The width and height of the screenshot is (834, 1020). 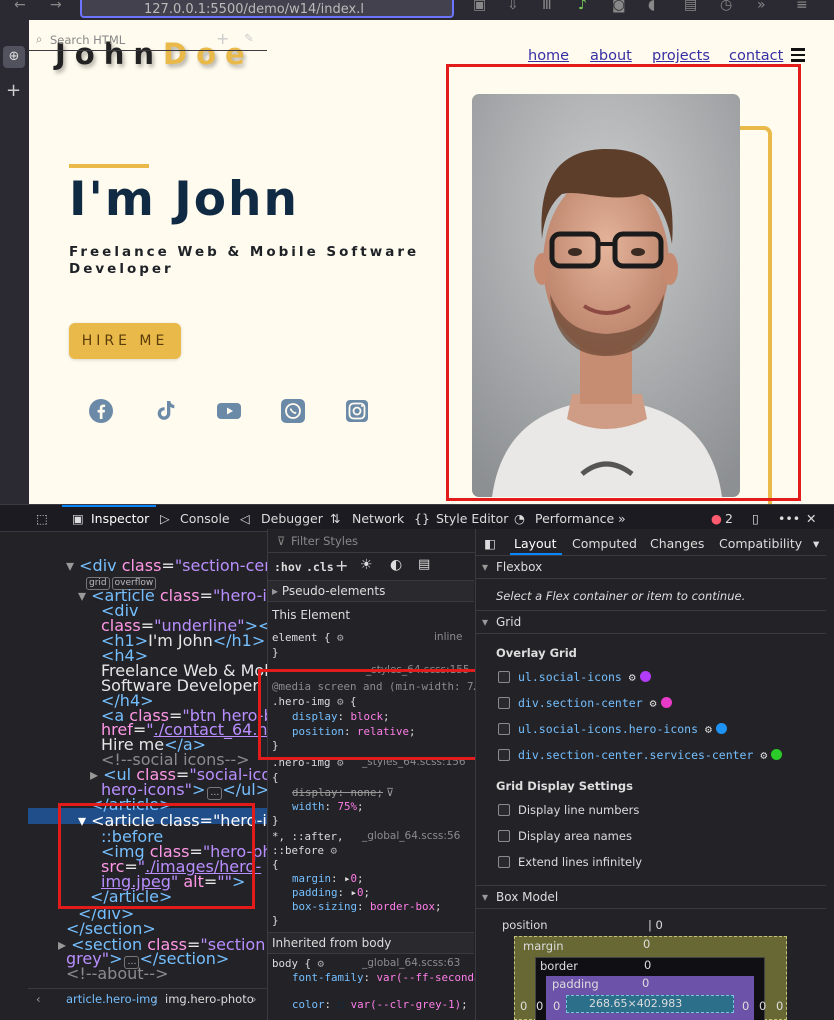 I want to click on search-html-input: Search HTML, so click(x=87, y=40).